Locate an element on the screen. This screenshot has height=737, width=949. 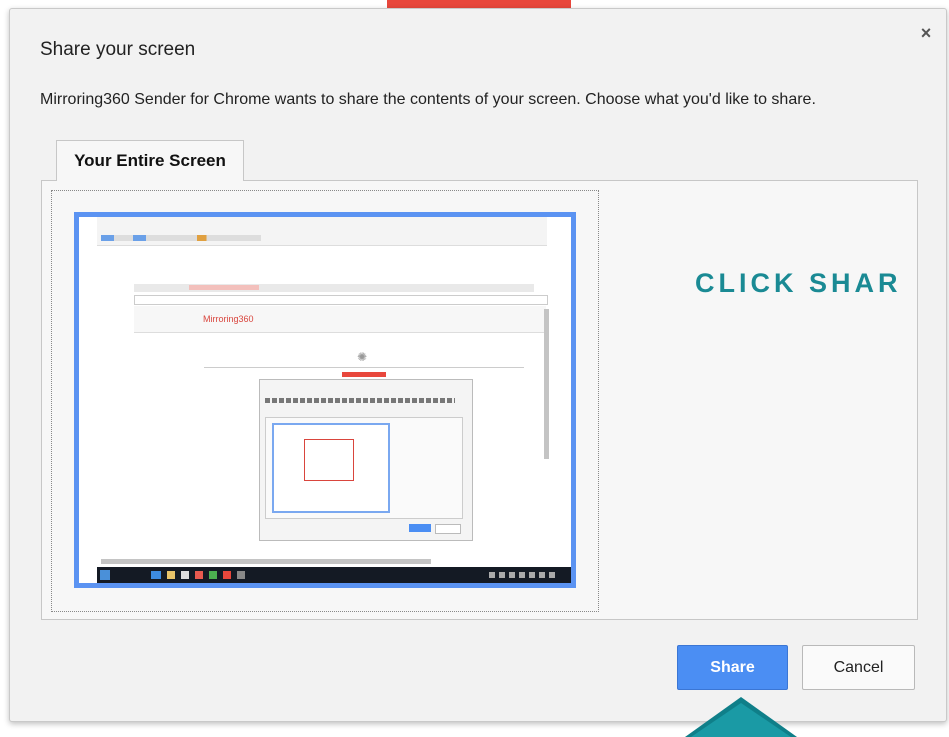
thumb-page-logo: Mirroring360 is located at coordinates (228, 319).